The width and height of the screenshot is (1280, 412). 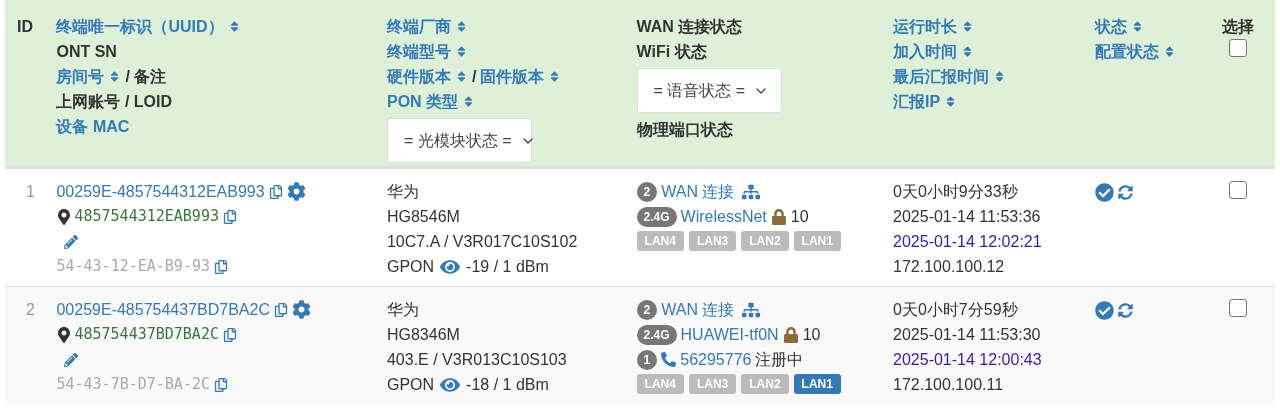 I want to click on column-label: WAN 连接状态, so click(x=689, y=27).